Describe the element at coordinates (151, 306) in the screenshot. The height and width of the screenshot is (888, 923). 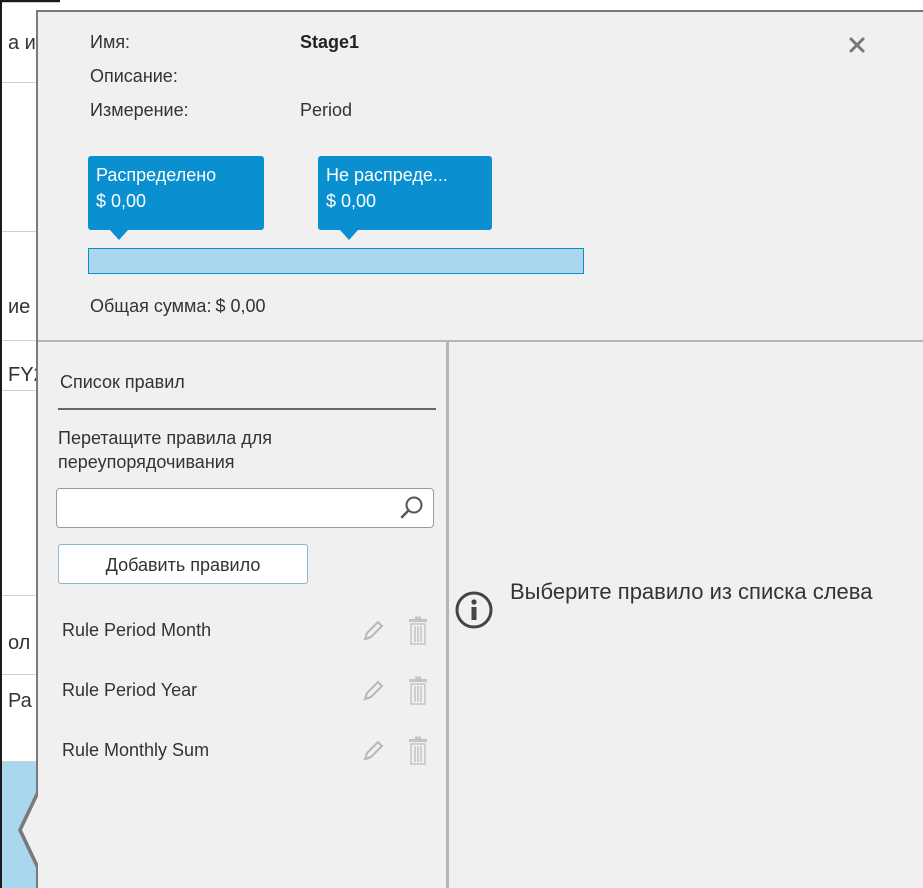
I see `total-label: Общая сумма:` at that location.